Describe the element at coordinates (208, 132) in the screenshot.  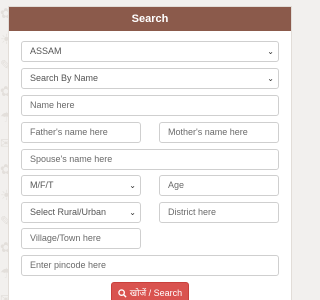
I see `mother-name-placeholder: Mother's name here` at that location.